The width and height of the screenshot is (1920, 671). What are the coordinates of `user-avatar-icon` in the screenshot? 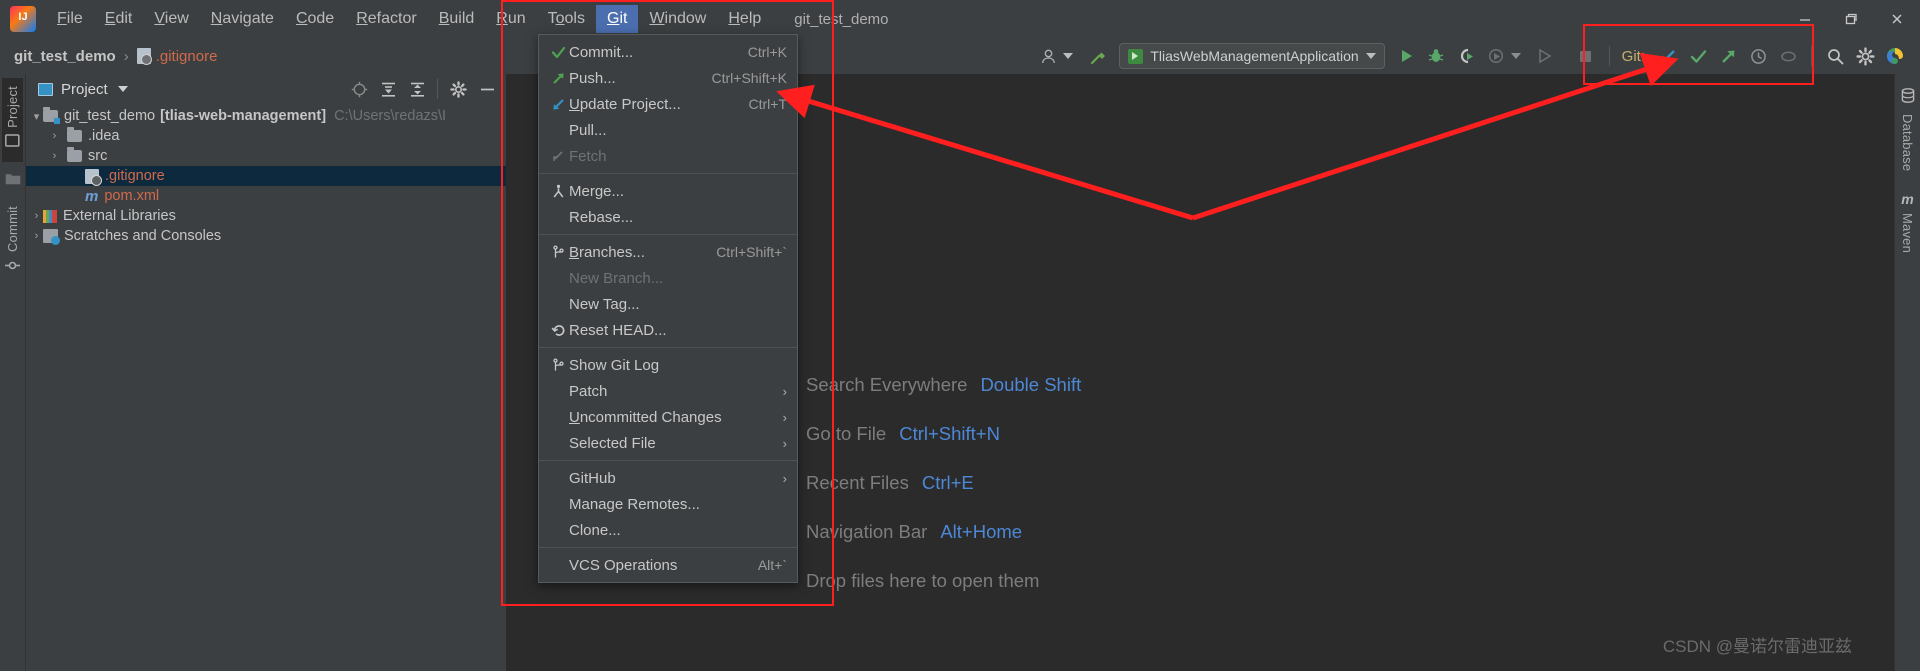 It's located at (1048, 56).